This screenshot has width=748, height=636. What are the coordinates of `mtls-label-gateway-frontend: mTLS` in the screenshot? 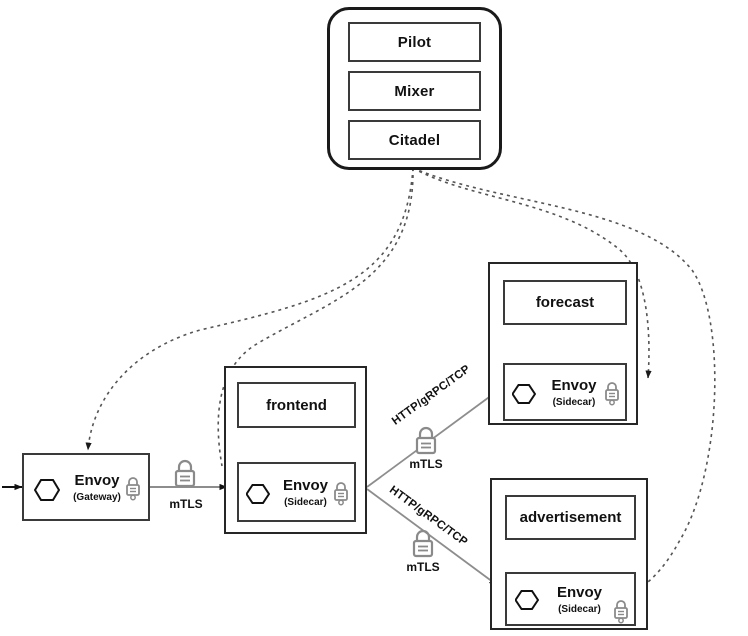 It's located at (186, 504).